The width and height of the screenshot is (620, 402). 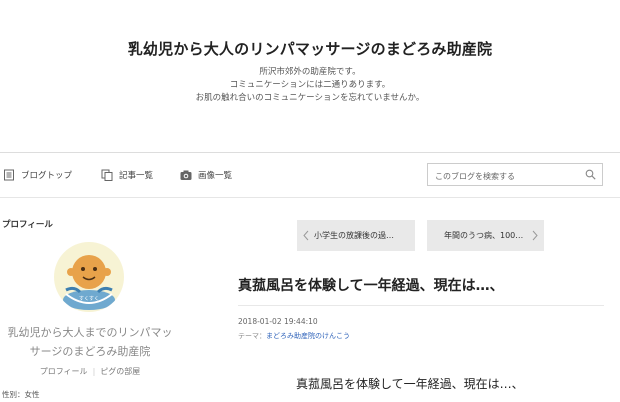 I want to click on site-description-line: コミュニケーションには二通りあります。, so click(x=310, y=85).